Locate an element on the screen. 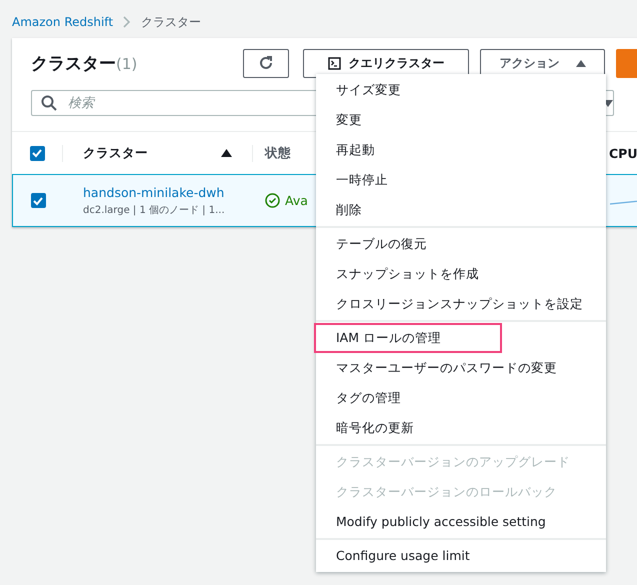  menu-item: クラスターバージョンのアップグレード is located at coordinates (453, 462).